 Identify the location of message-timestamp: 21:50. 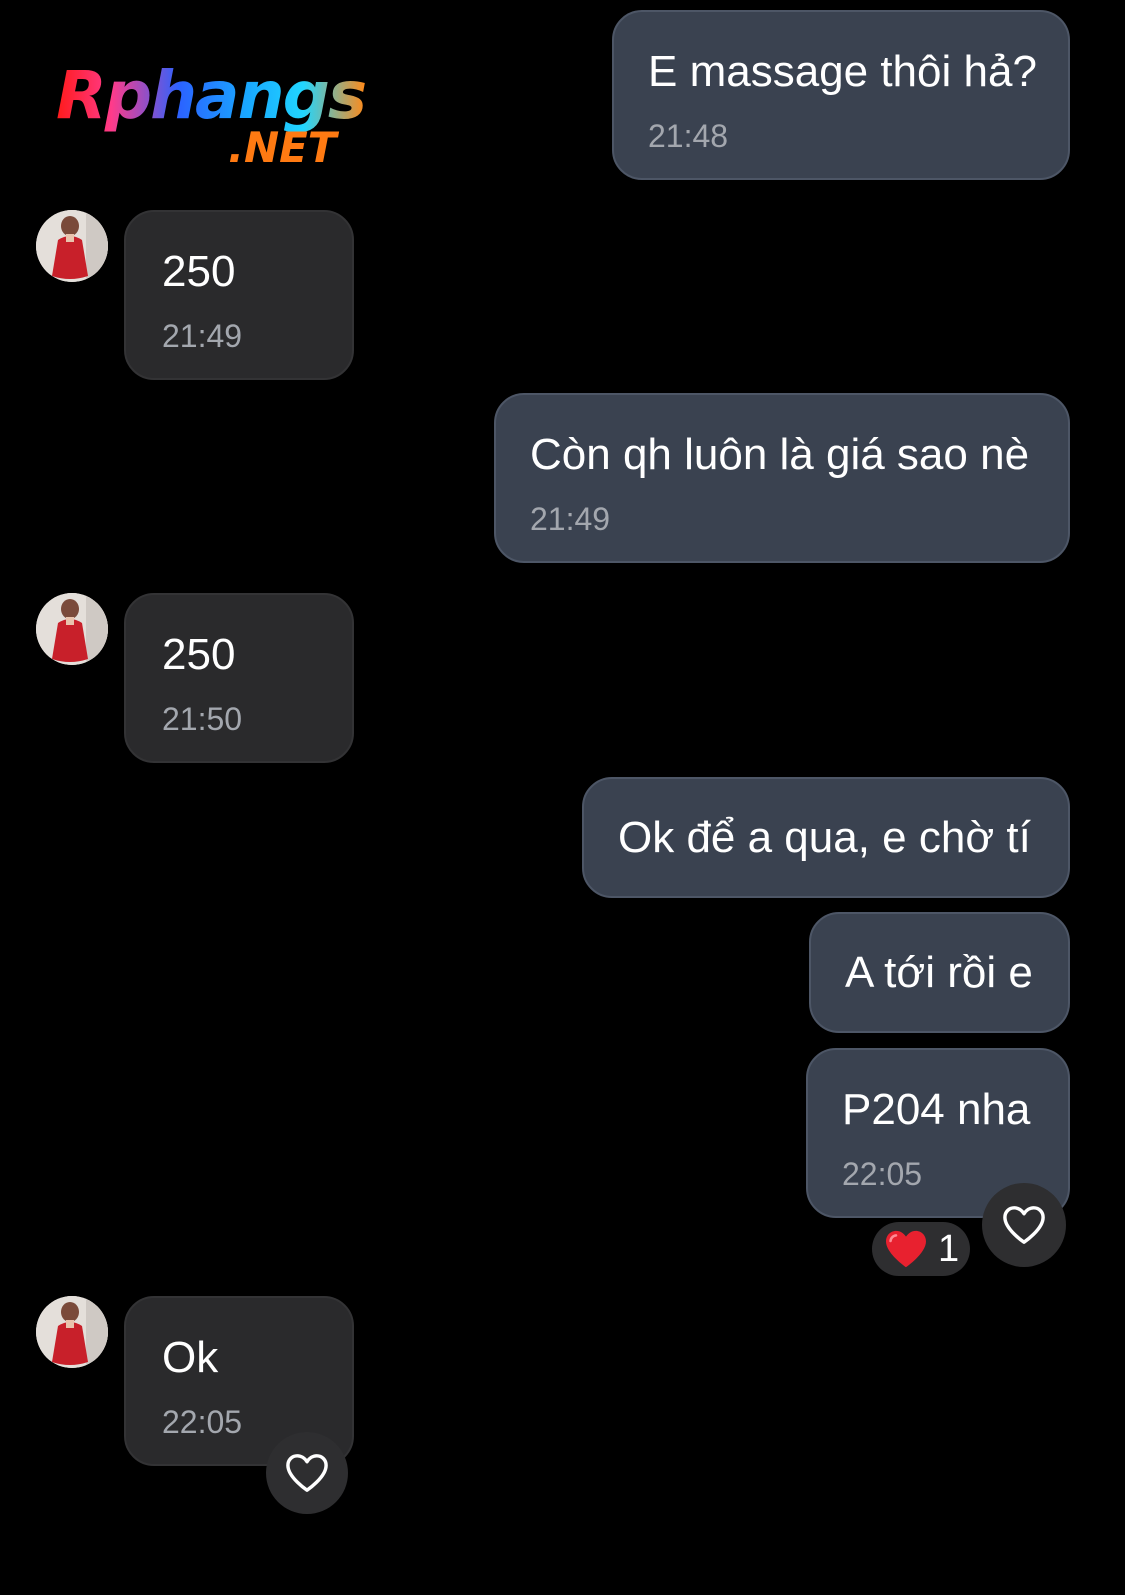
(202, 719).